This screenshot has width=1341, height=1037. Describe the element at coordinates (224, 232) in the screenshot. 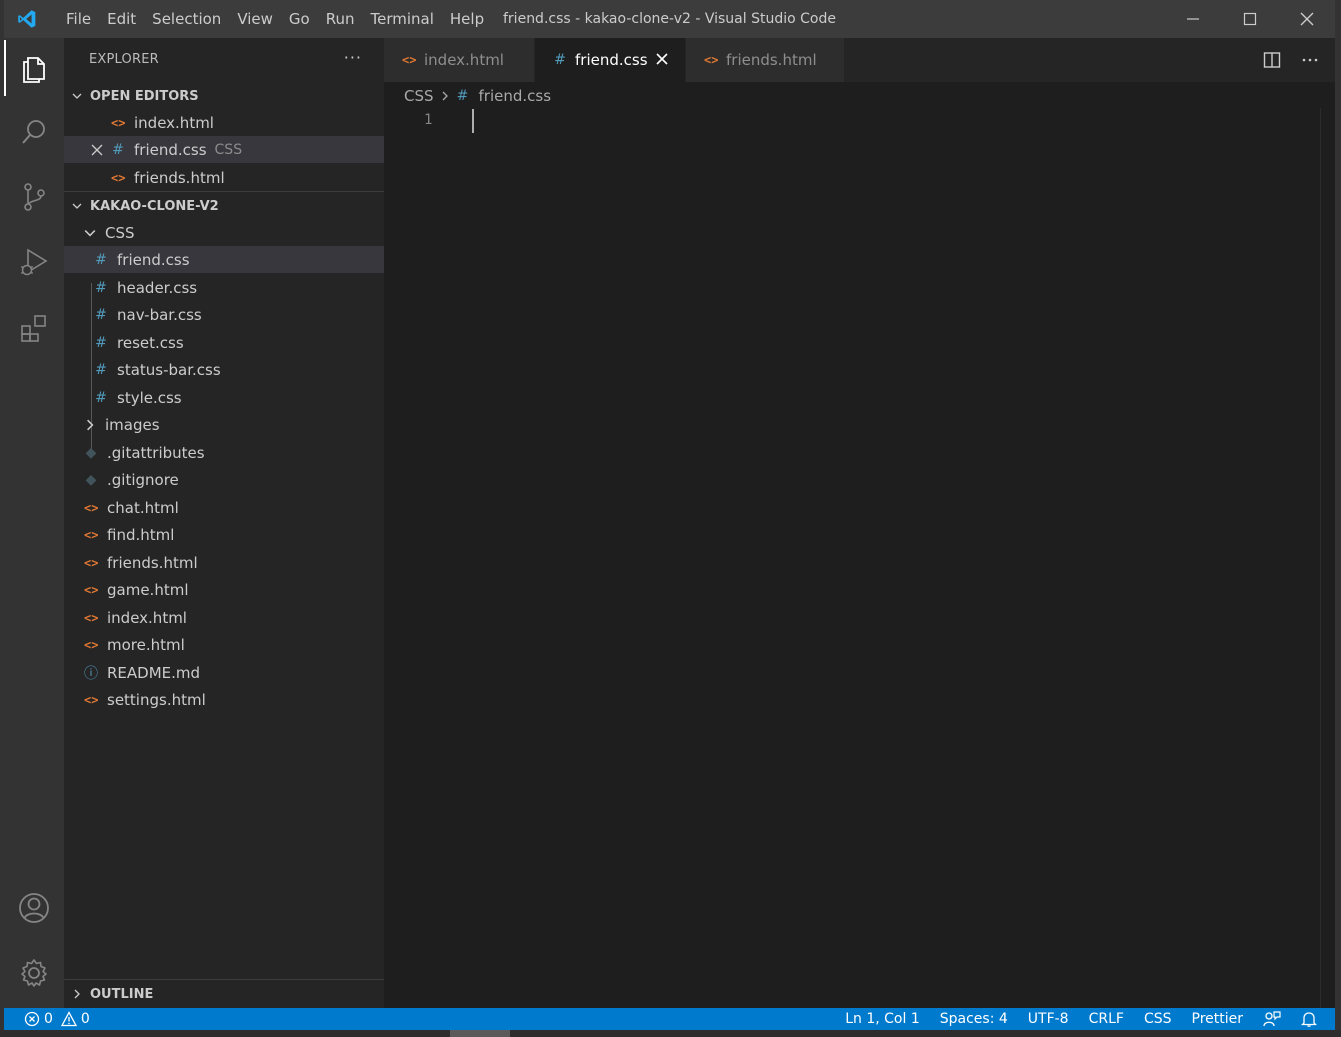

I see `folder-css: CSS` at that location.